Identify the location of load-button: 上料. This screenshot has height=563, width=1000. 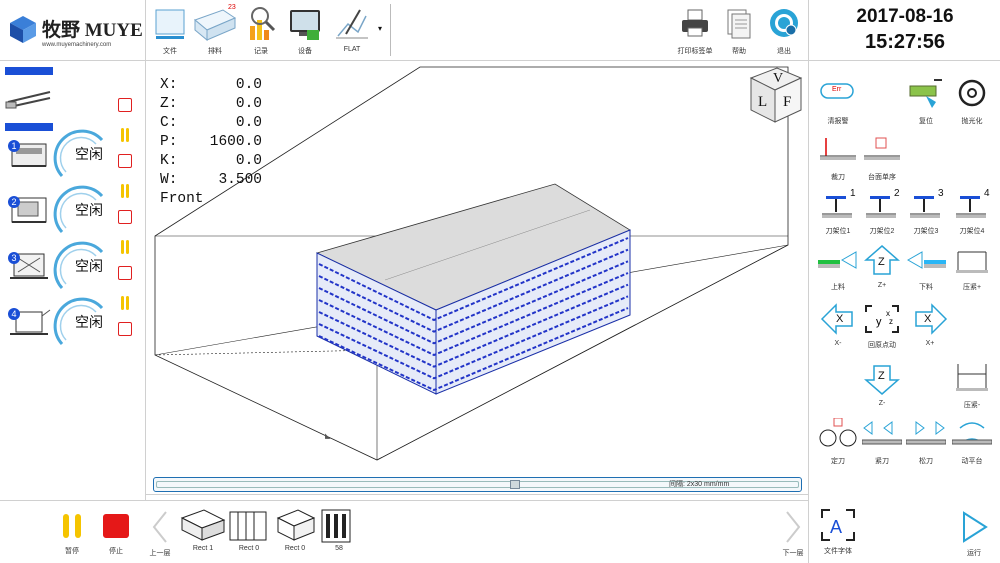
(838, 269).